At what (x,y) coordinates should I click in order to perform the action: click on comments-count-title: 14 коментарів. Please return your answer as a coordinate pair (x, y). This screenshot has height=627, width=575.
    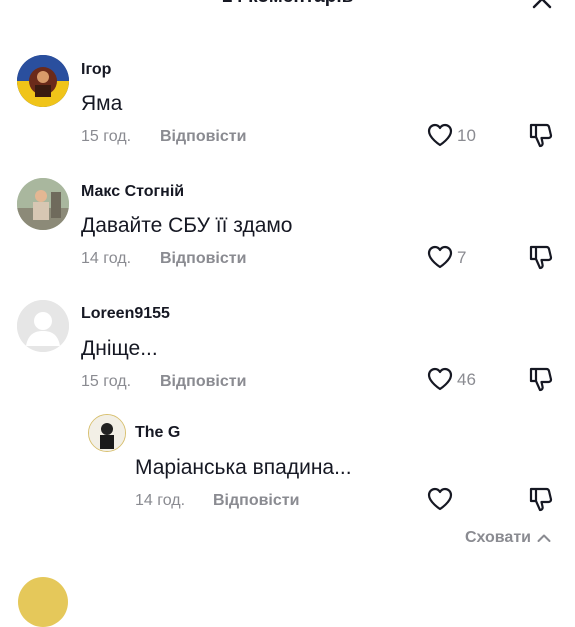
    Looking at the image, I should click on (287, 8).